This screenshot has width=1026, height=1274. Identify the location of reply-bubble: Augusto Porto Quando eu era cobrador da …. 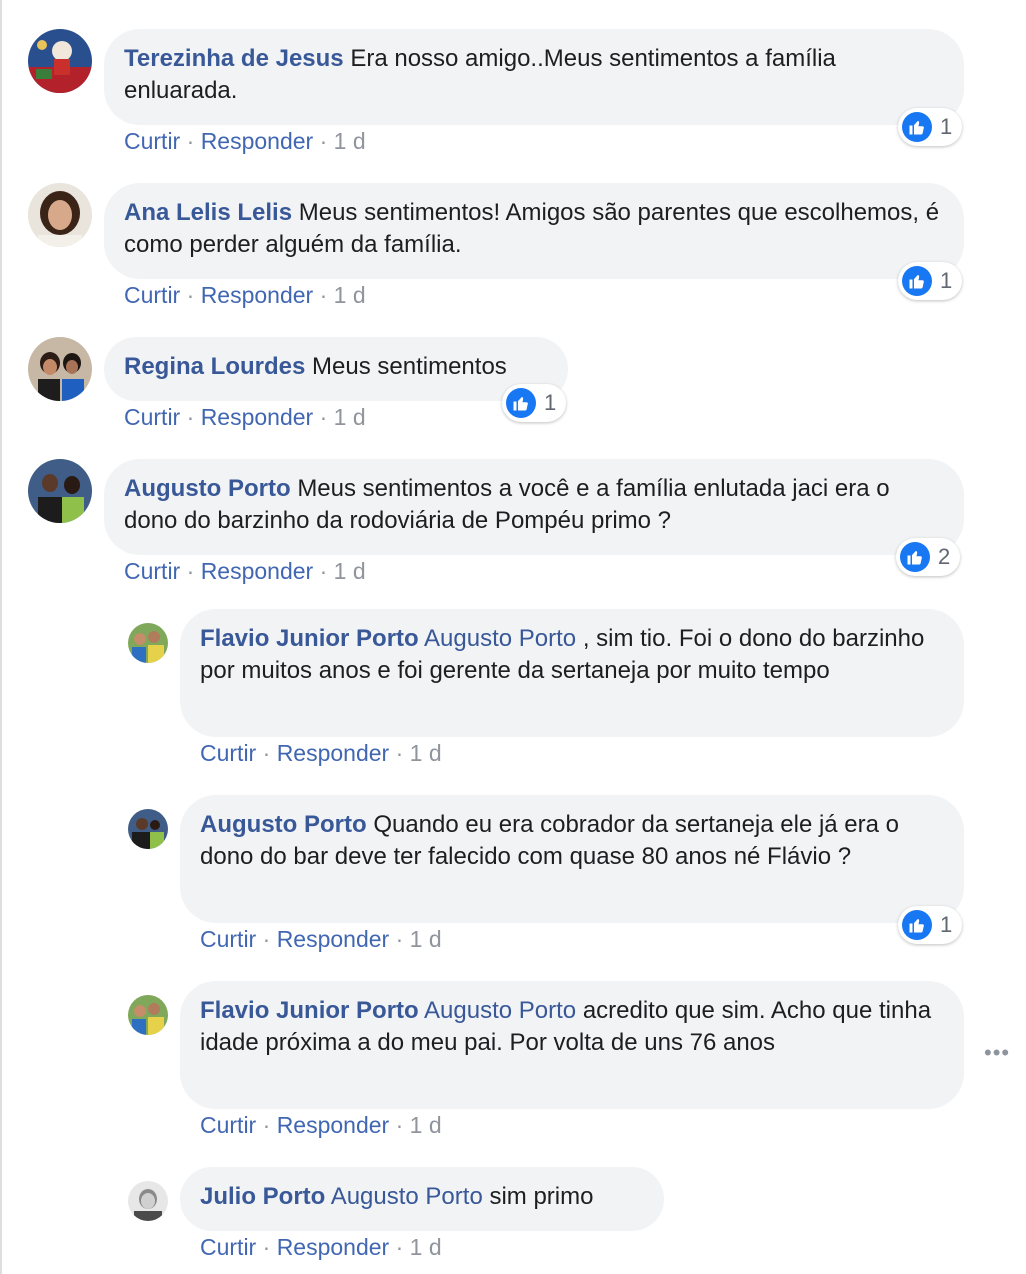
(572, 859).